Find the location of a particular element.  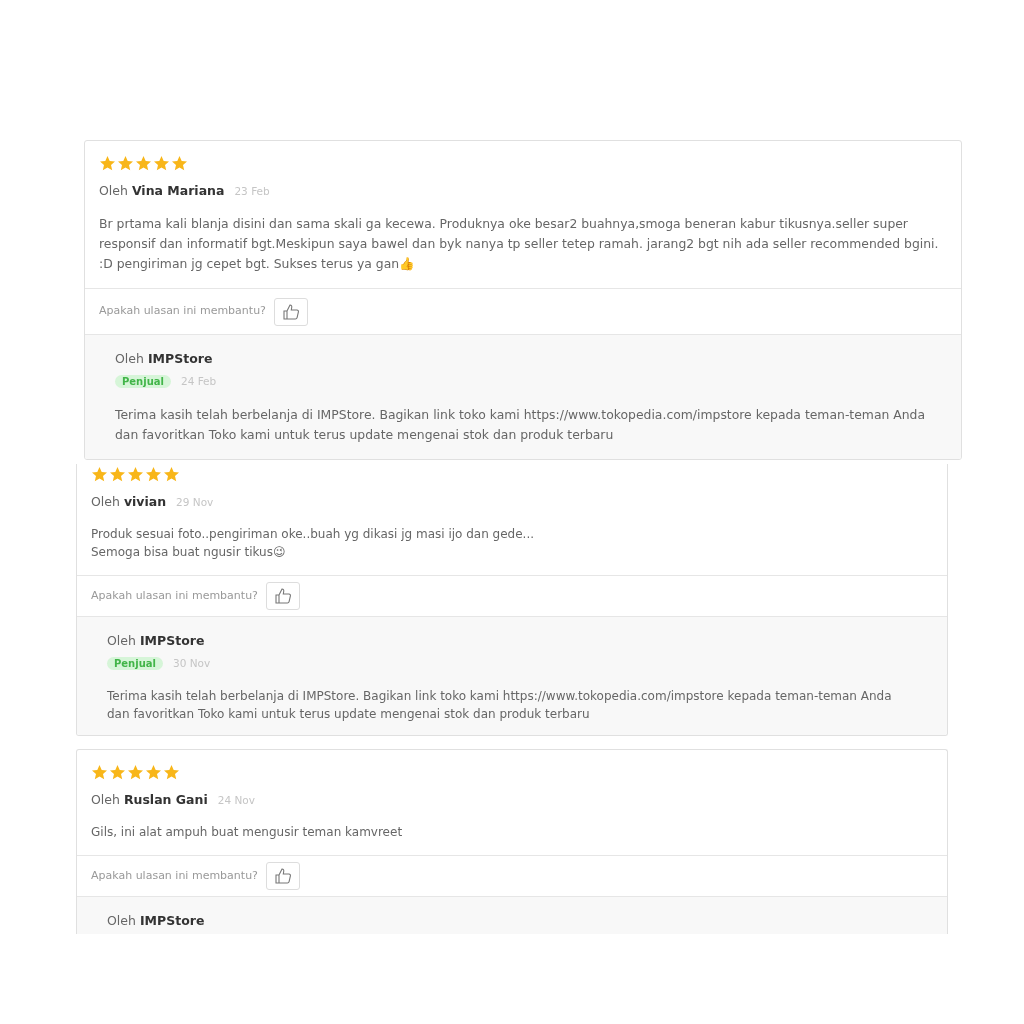

review-date: 24 Nov is located at coordinates (236, 800).